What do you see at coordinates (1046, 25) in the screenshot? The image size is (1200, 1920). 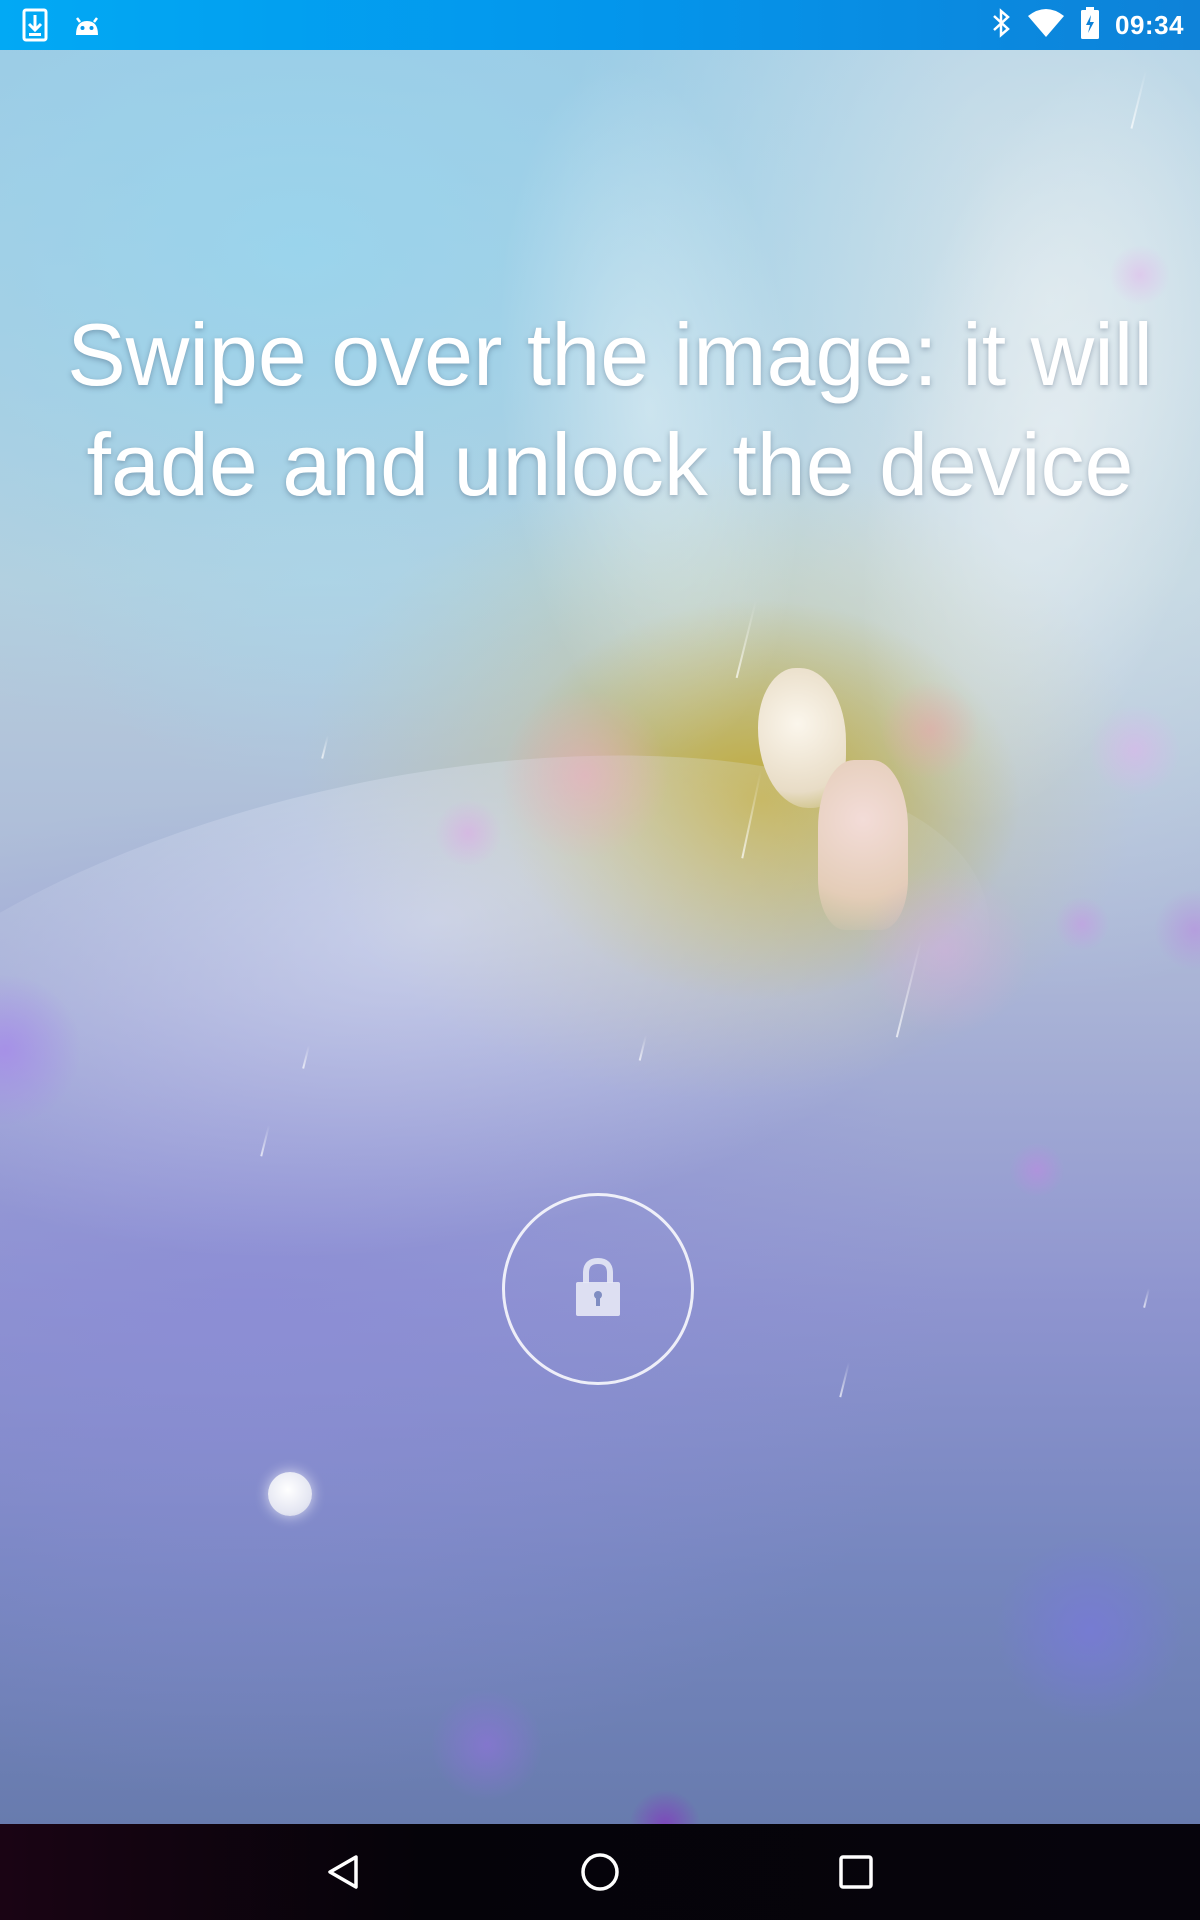 I see `wifi-icon` at bounding box center [1046, 25].